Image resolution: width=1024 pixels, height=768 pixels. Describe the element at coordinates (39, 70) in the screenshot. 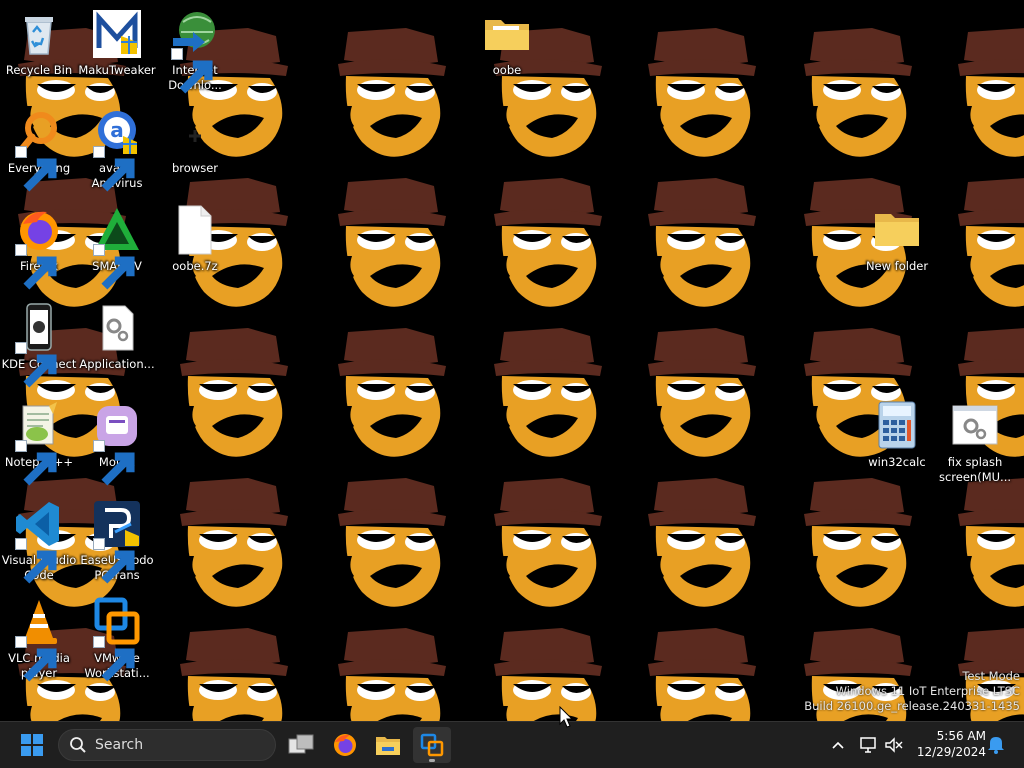

I see `desktop-icon-label: Recycle Bin` at that location.